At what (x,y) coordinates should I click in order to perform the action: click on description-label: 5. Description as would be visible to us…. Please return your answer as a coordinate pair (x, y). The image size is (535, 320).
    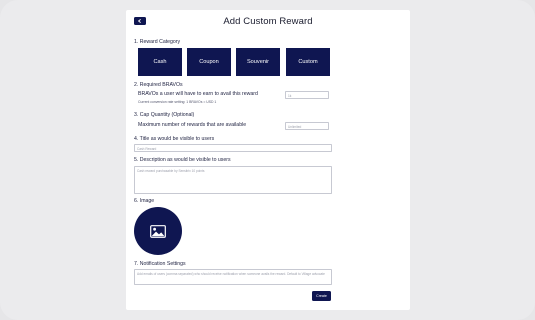
    Looking at the image, I should click on (182, 160).